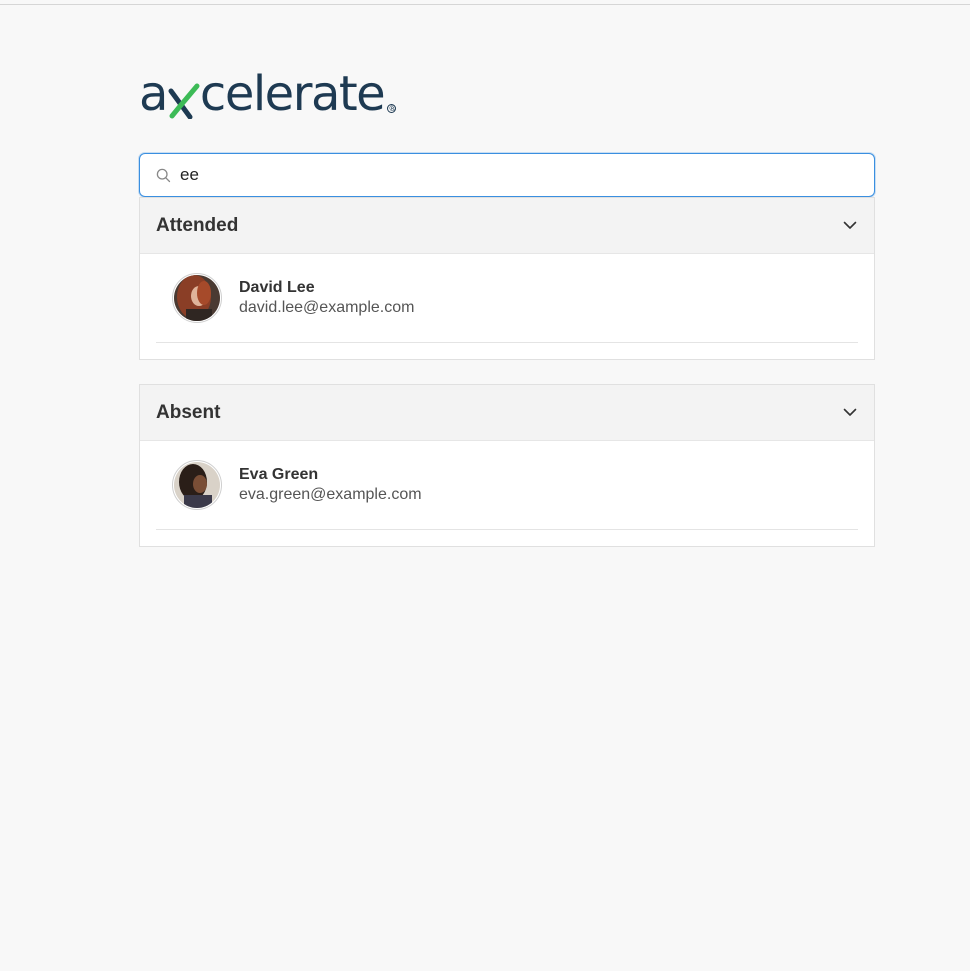 The image size is (970, 971). Describe the element at coordinates (507, 413) in the screenshot. I see `group-header-absent: Absent` at that location.